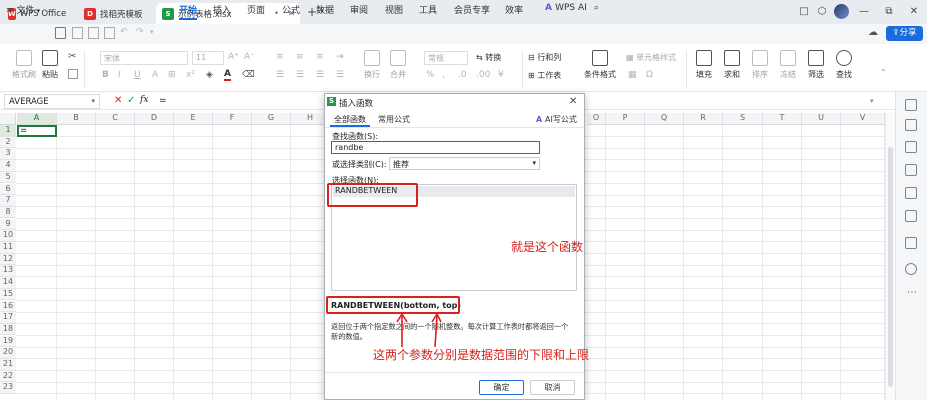 Image resolution: width=927 pixels, height=400 pixels. I want to click on vertical-scrollbar, so click(890, 256).